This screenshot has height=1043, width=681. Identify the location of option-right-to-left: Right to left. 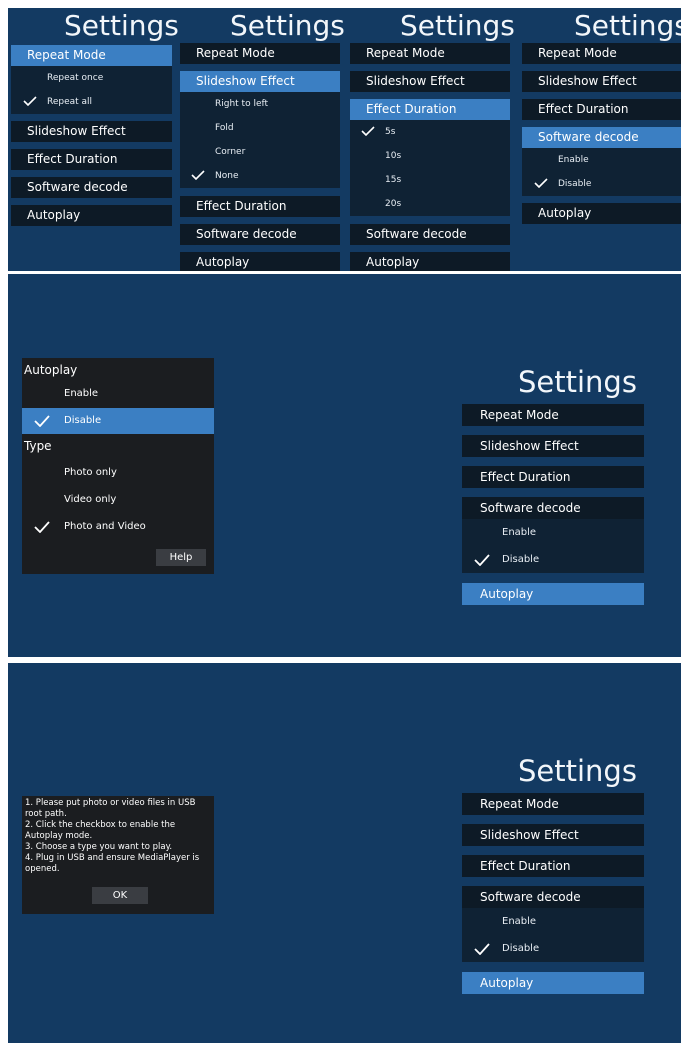
(241, 104).